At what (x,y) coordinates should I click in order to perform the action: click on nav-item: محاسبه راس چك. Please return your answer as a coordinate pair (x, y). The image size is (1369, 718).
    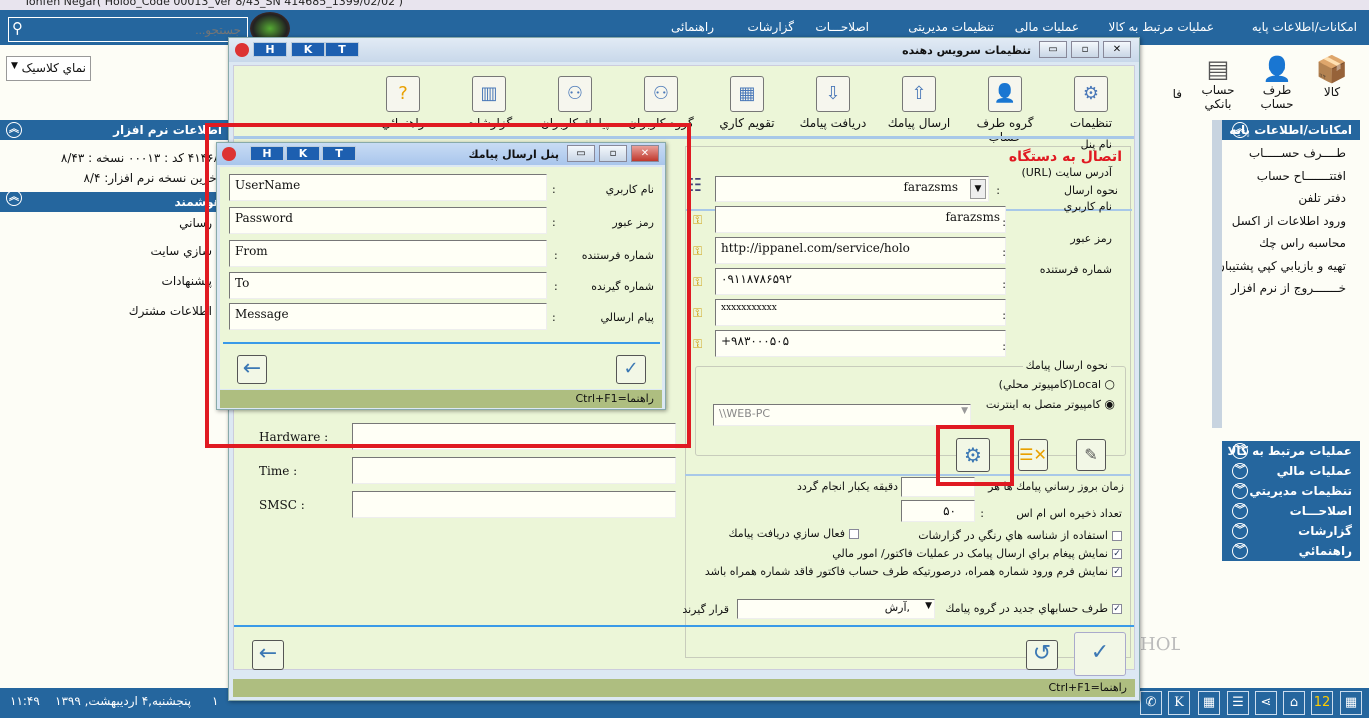
    Looking at the image, I should click on (1284, 243).